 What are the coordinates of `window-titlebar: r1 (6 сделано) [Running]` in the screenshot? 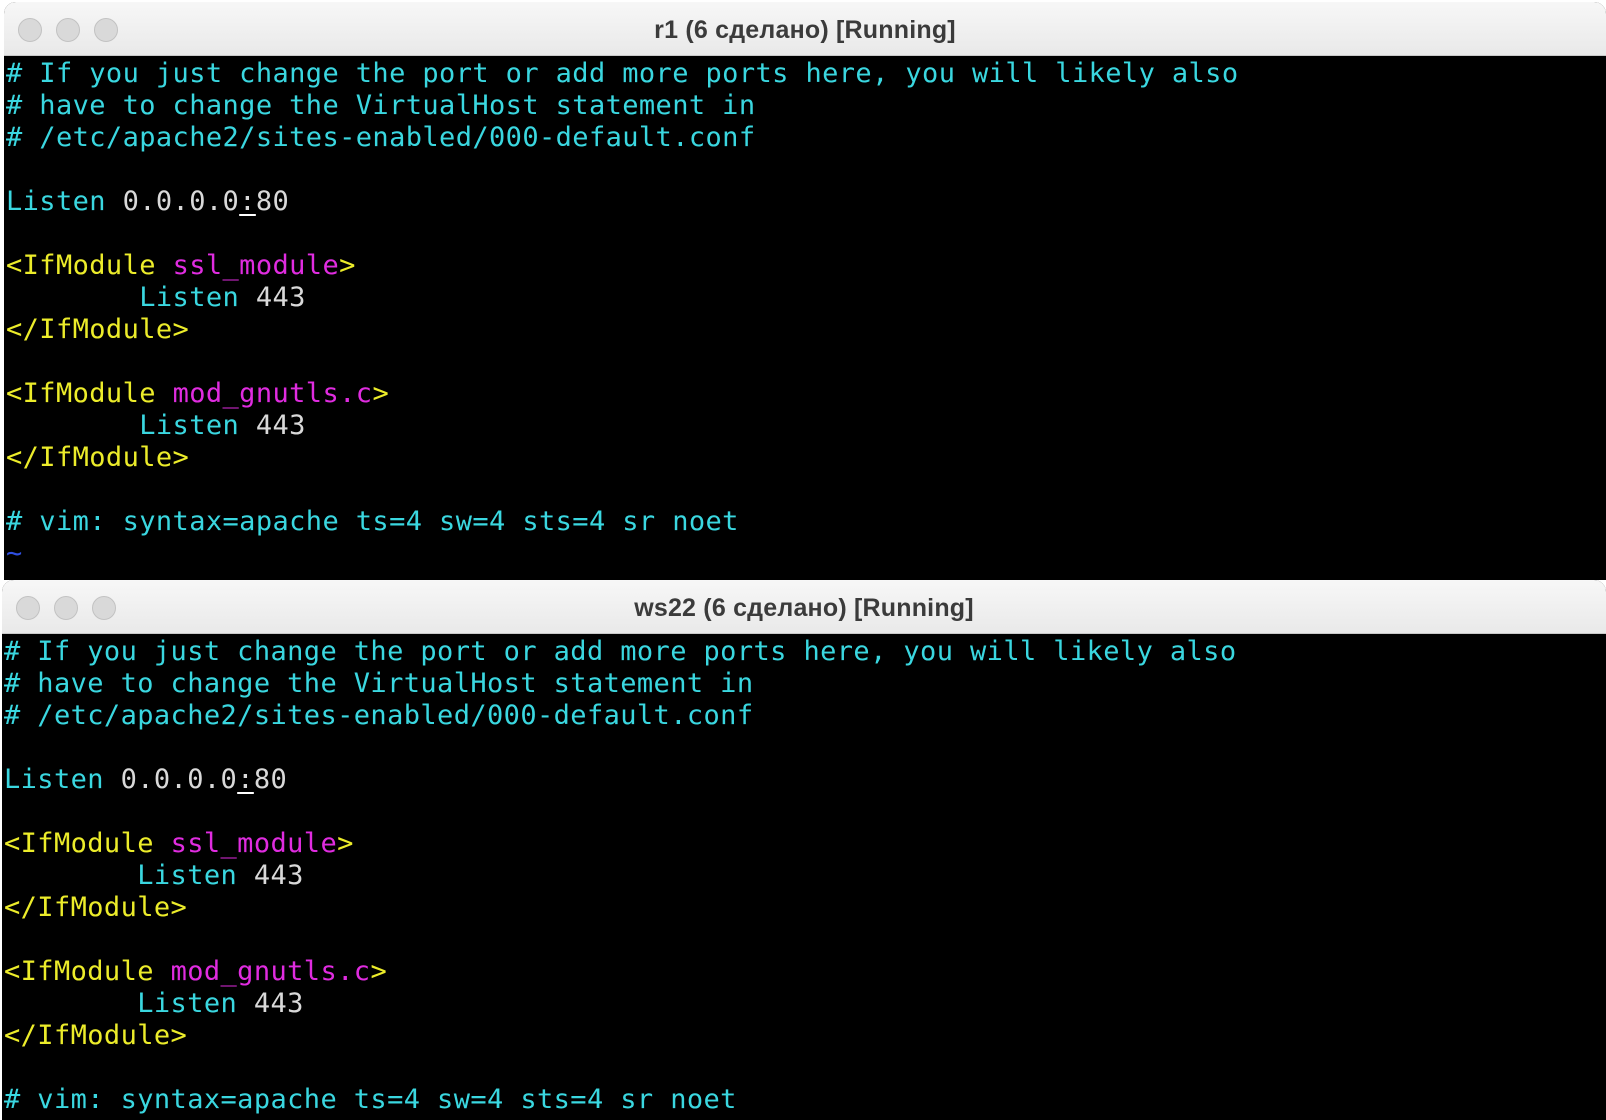 It's located at (805, 29).